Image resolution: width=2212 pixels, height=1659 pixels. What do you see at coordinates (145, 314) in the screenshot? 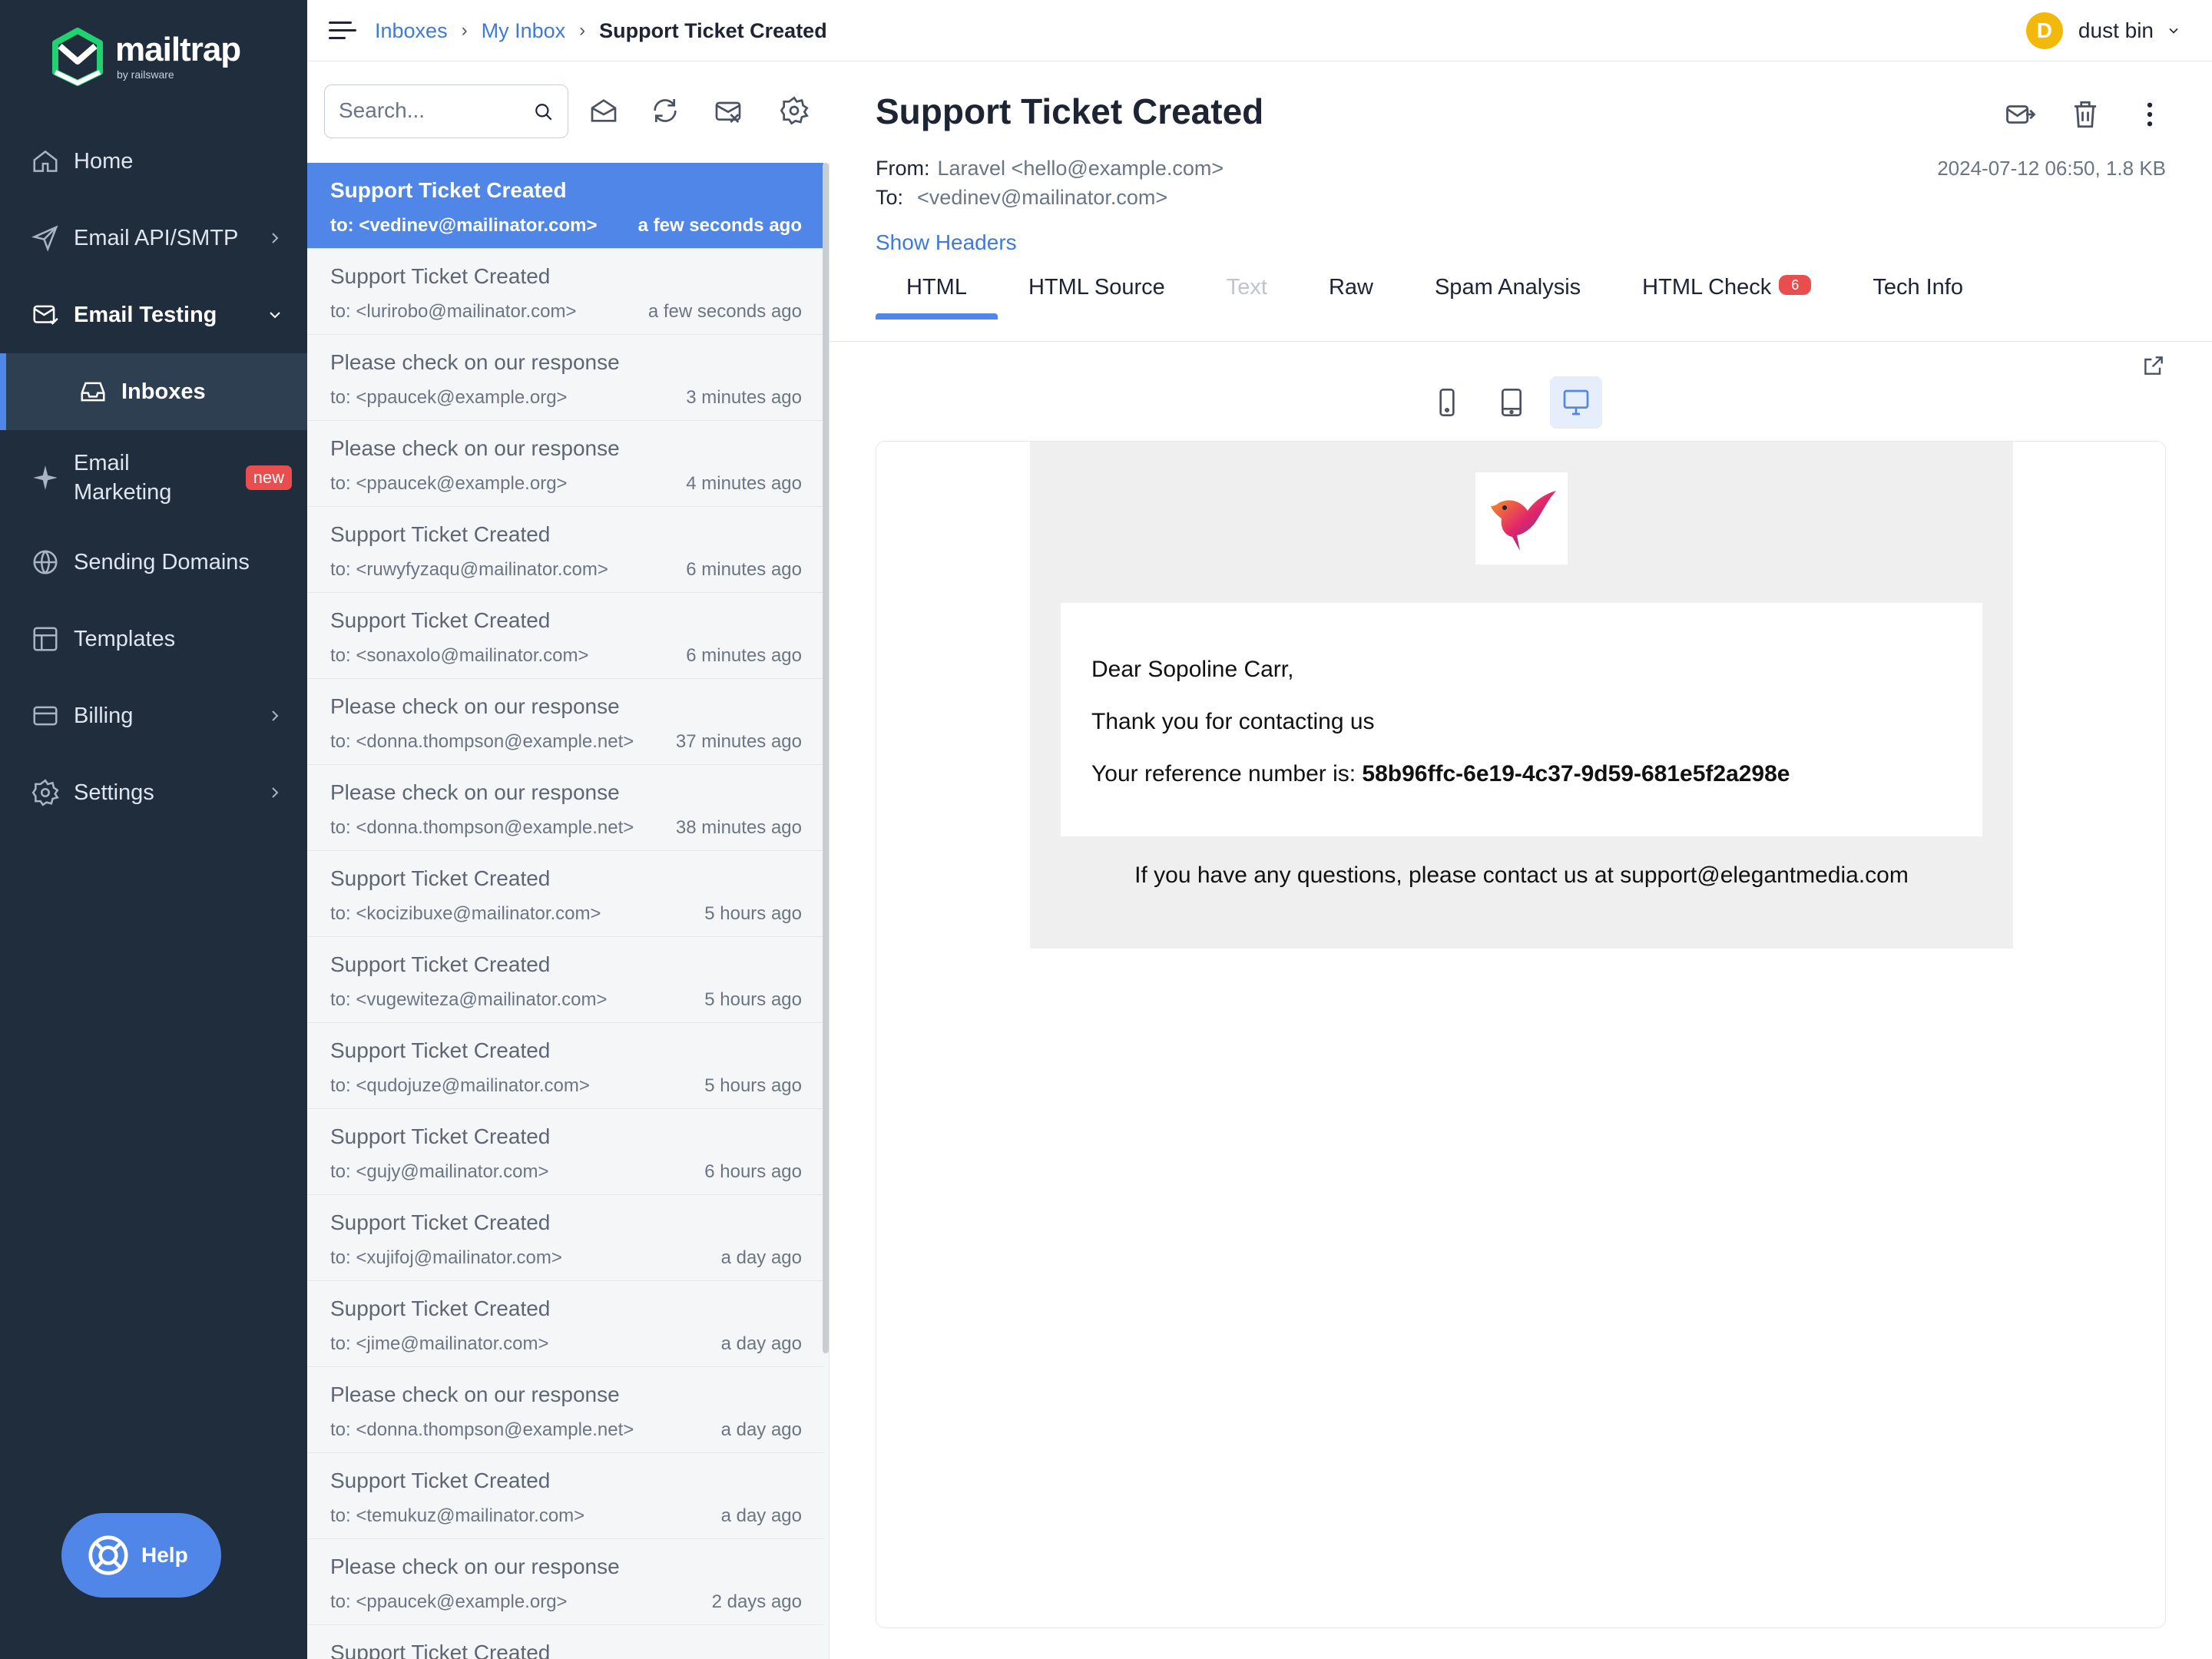
I see `nav-email-testing-label: Email Testing` at bounding box center [145, 314].